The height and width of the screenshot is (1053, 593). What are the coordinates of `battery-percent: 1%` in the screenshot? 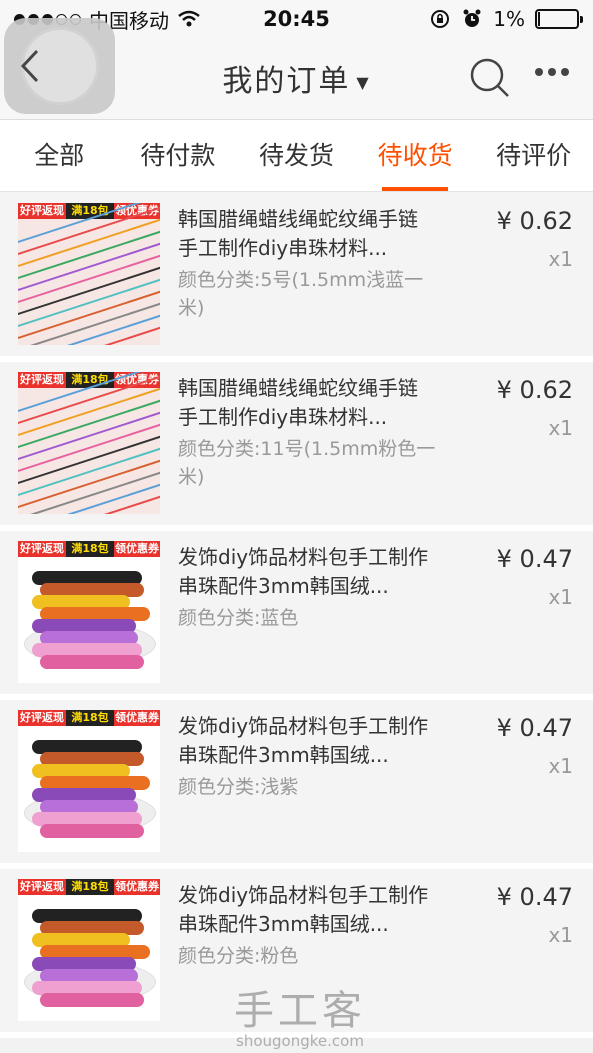 It's located at (509, 19).